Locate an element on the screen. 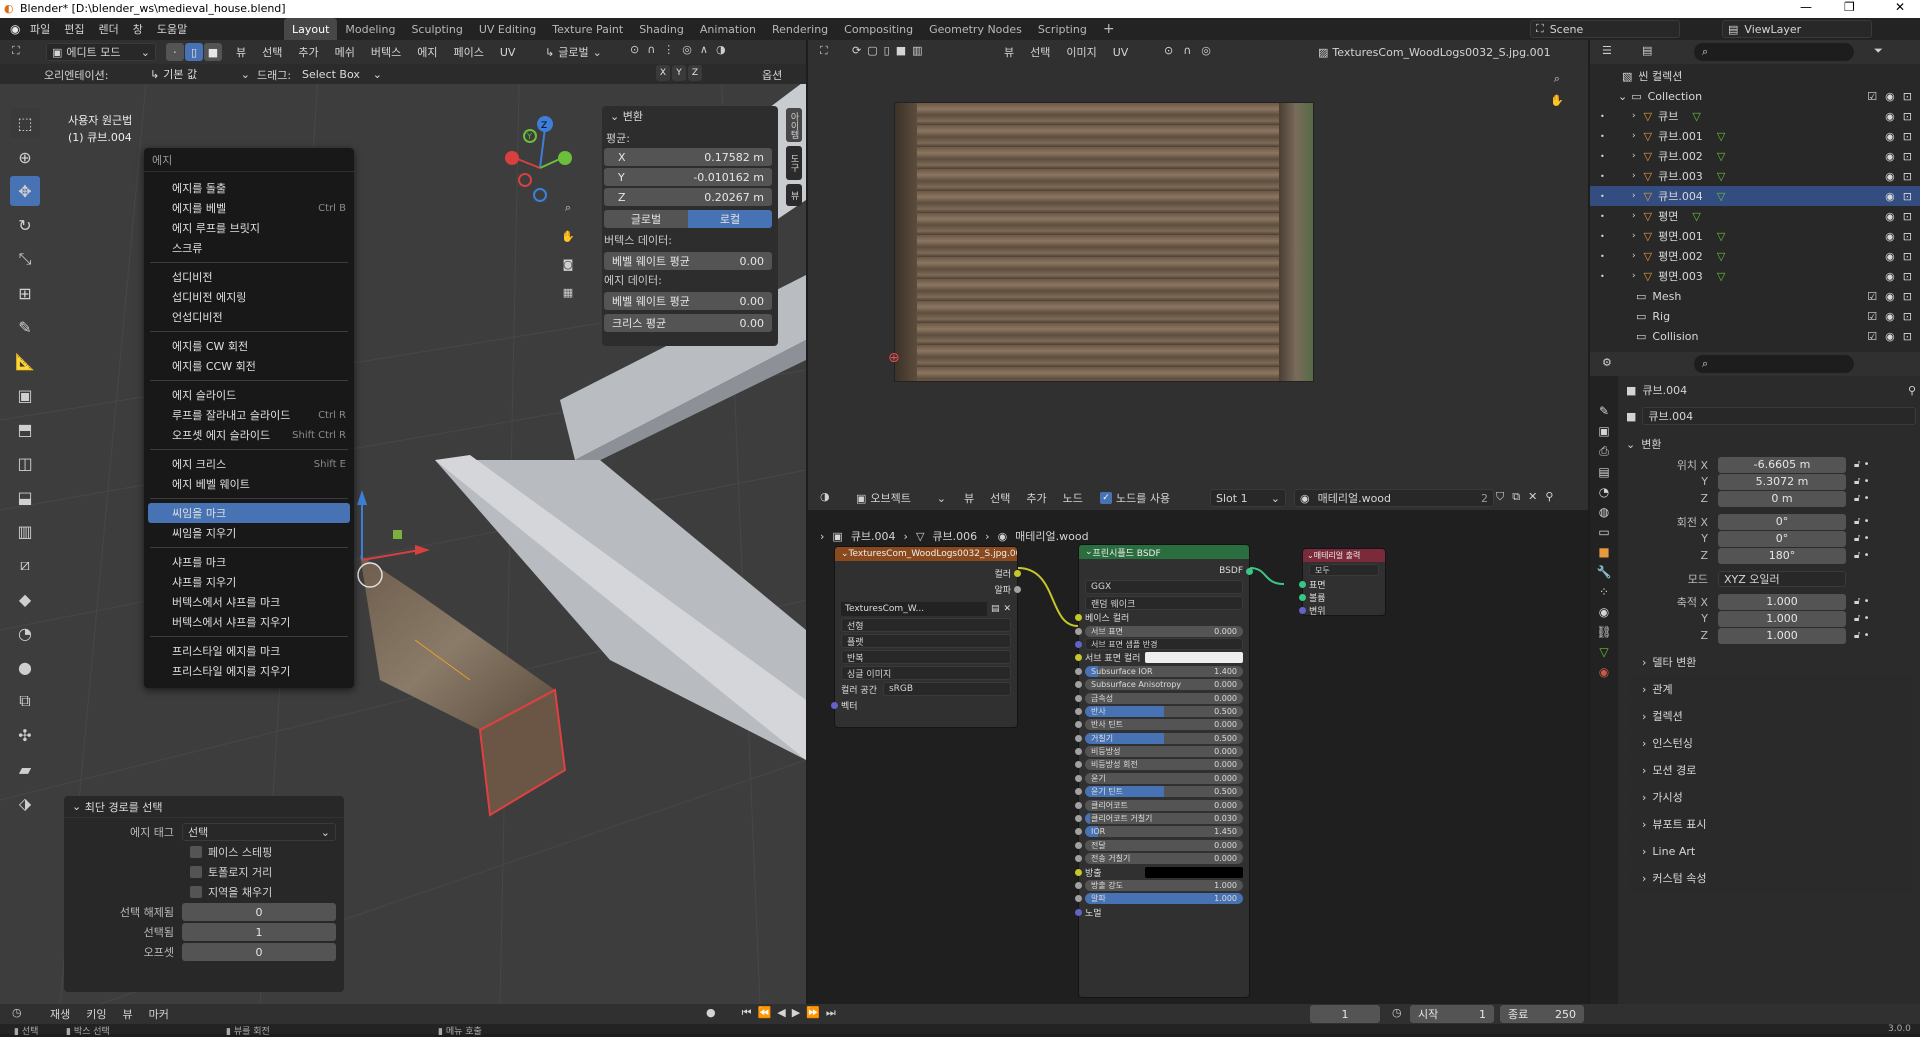 Image resolution: width=1920 pixels, height=1037 pixels. value-slider: 거칠기 0.500 is located at coordinates (1164, 738).